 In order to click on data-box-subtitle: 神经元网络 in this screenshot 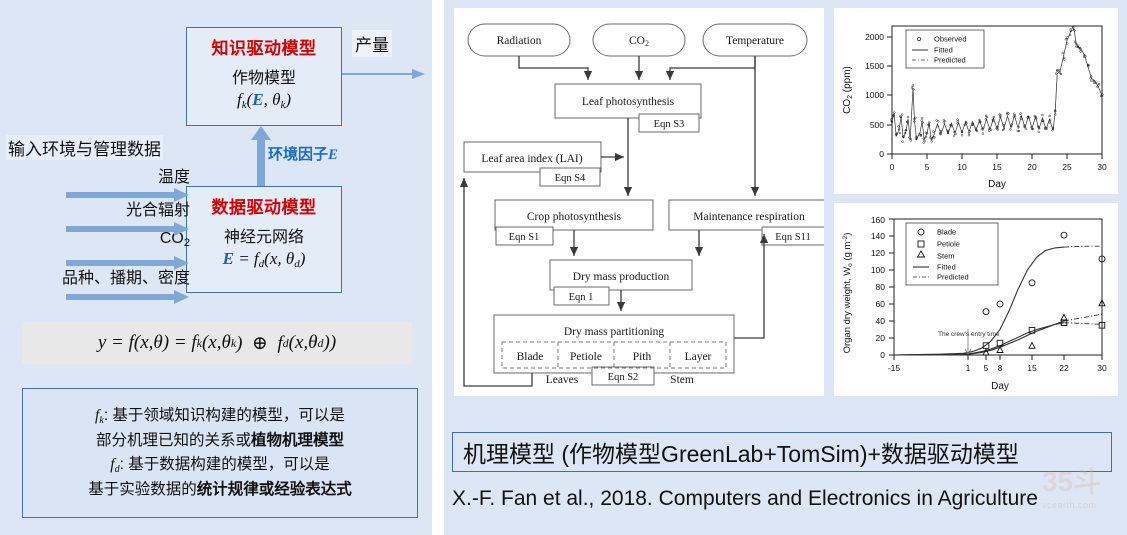, I will do `click(263, 237)`.